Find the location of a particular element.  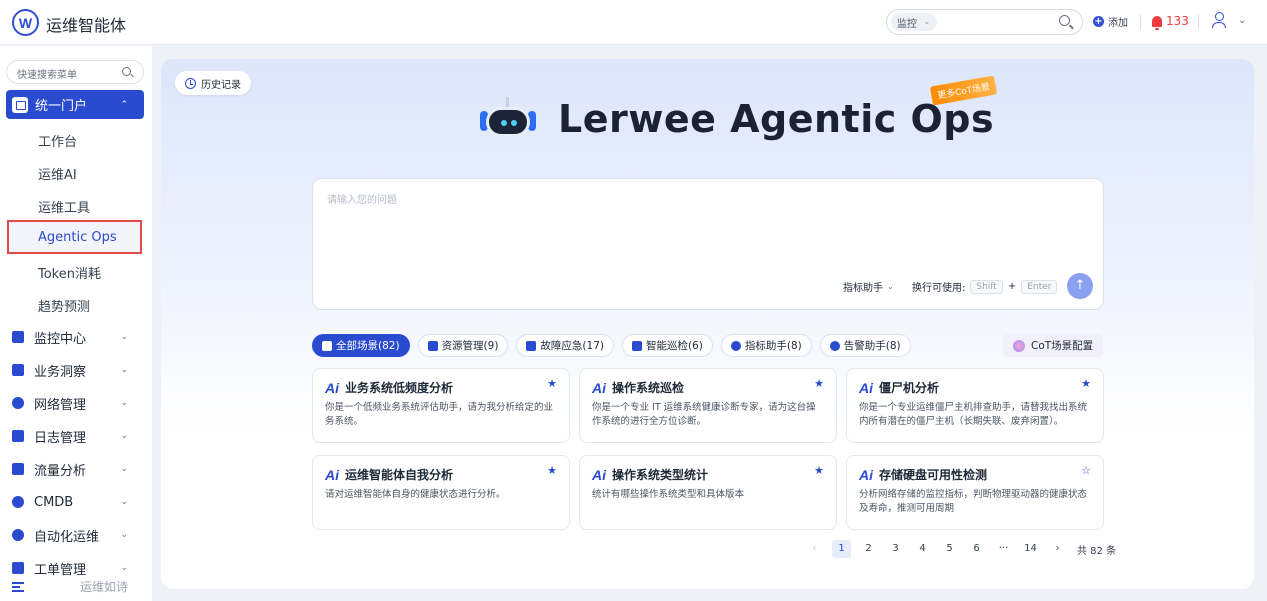

page-button: 4 is located at coordinates (922, 549).